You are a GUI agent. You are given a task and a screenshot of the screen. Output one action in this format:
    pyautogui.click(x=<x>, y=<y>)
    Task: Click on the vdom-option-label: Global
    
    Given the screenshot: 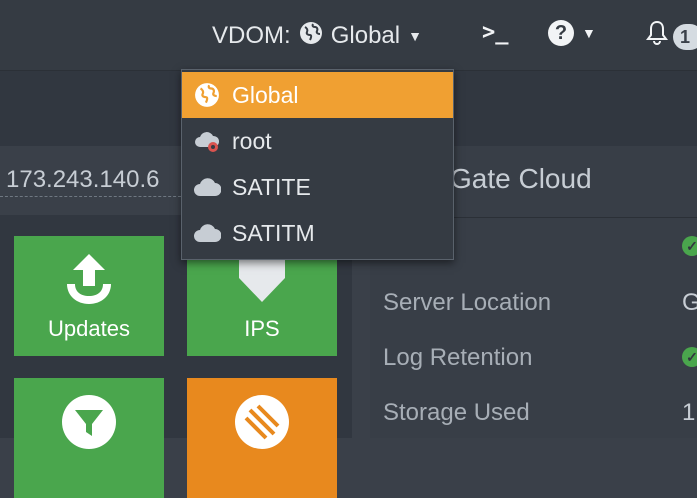 What is the action you would take?
    pyautogui.click(x=265, y=94)
    